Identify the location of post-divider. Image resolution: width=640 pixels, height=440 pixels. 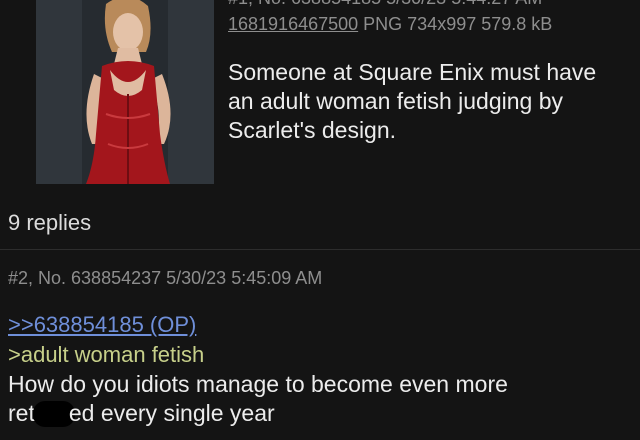
(320, 249).